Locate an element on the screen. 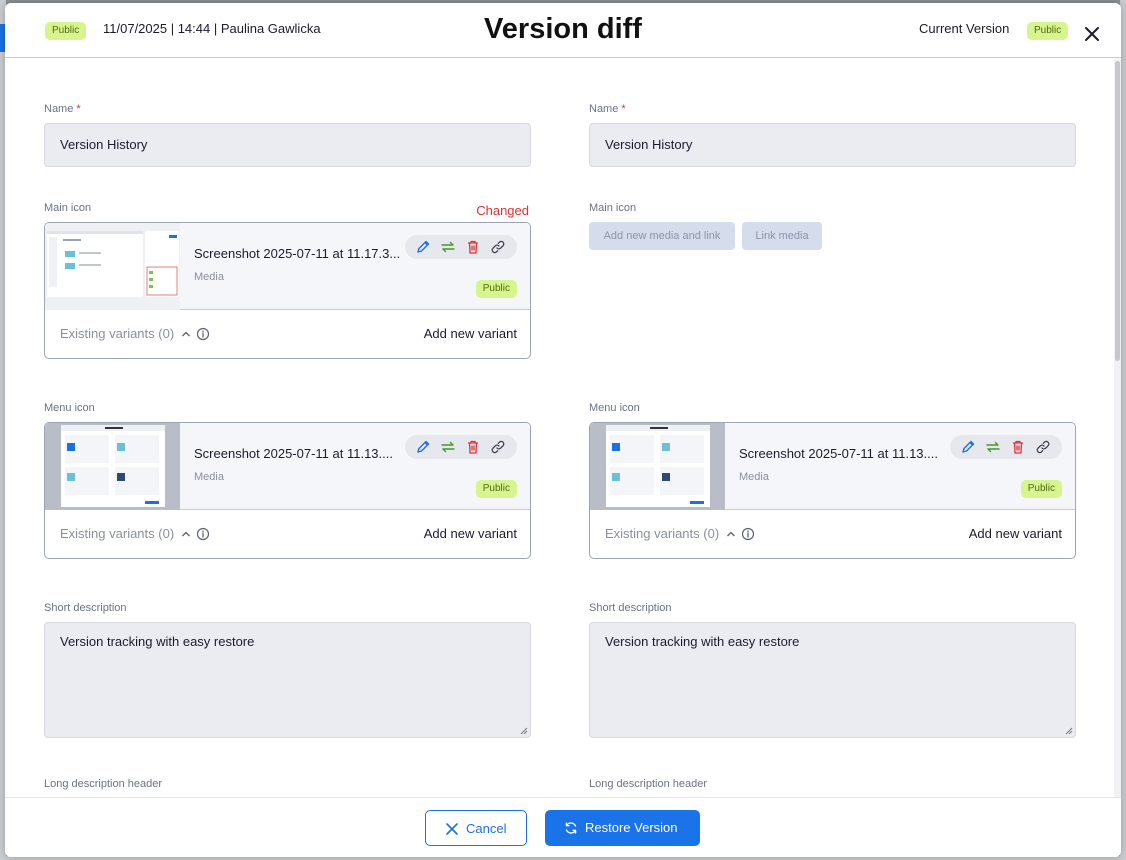 This screenshot has width=1126, height=860. restore-version-button: Restore Version is located at coordinates (622, 828).